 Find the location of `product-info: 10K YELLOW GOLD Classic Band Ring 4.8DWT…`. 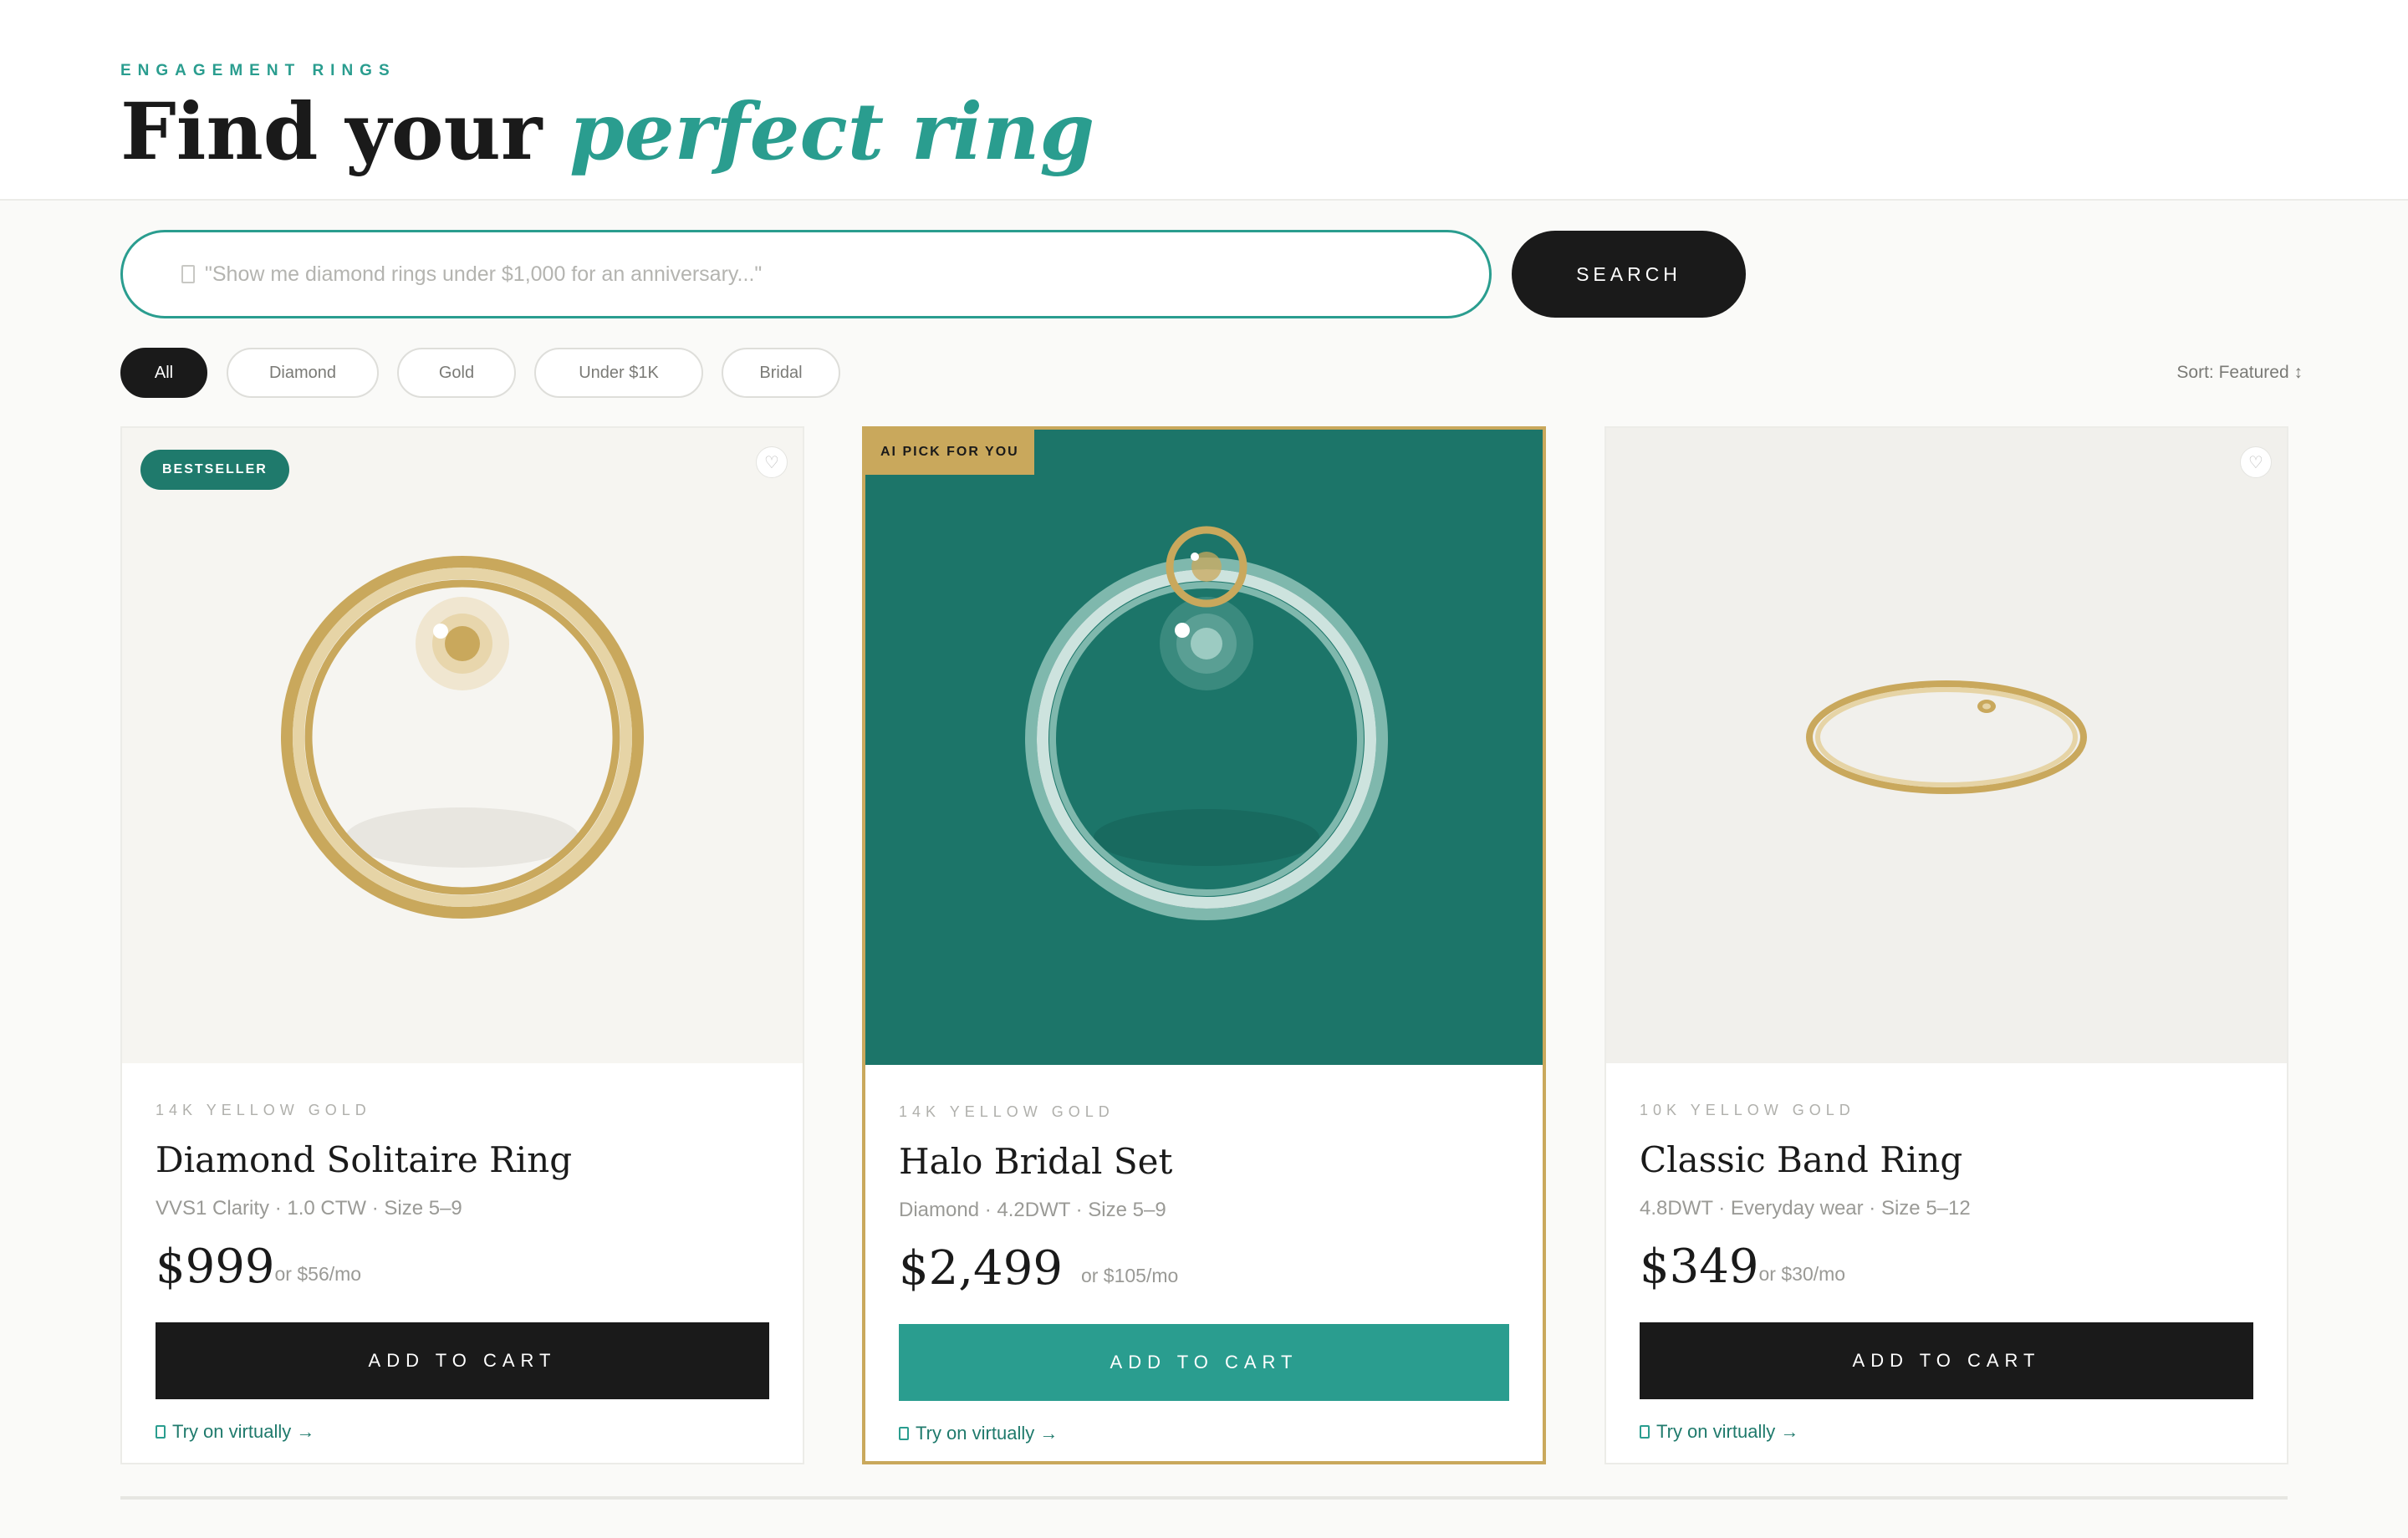

product-info: 10K YELLOW GOLD Classic Band Ring 4.8DWT… is located at coordinates (1946, 1197).